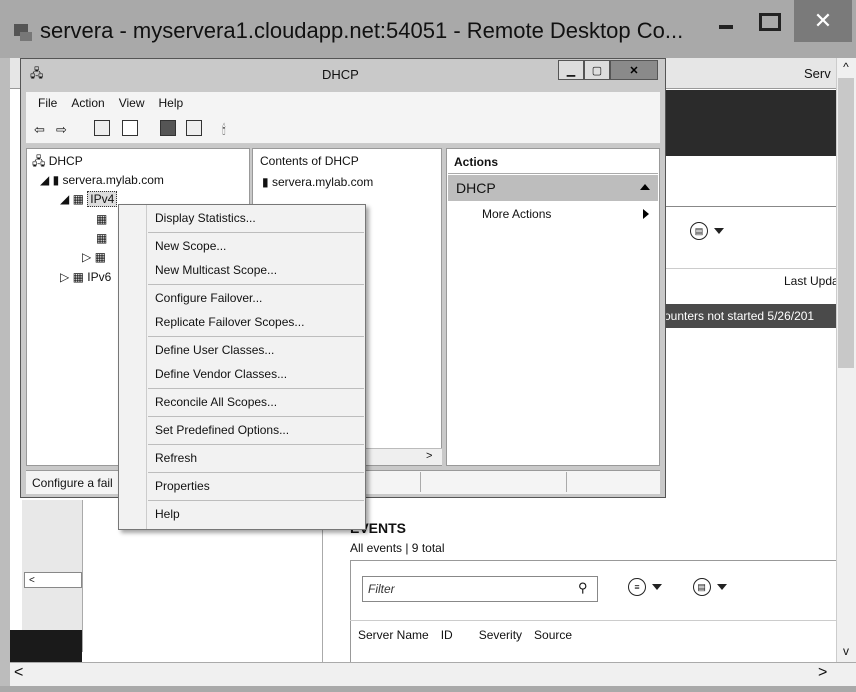 The width and height of the screenshot is (856, 692). Describe the element at coordinates (40, 161) in the screenshot. I see `dhcp-icon: 🖧` at that location.